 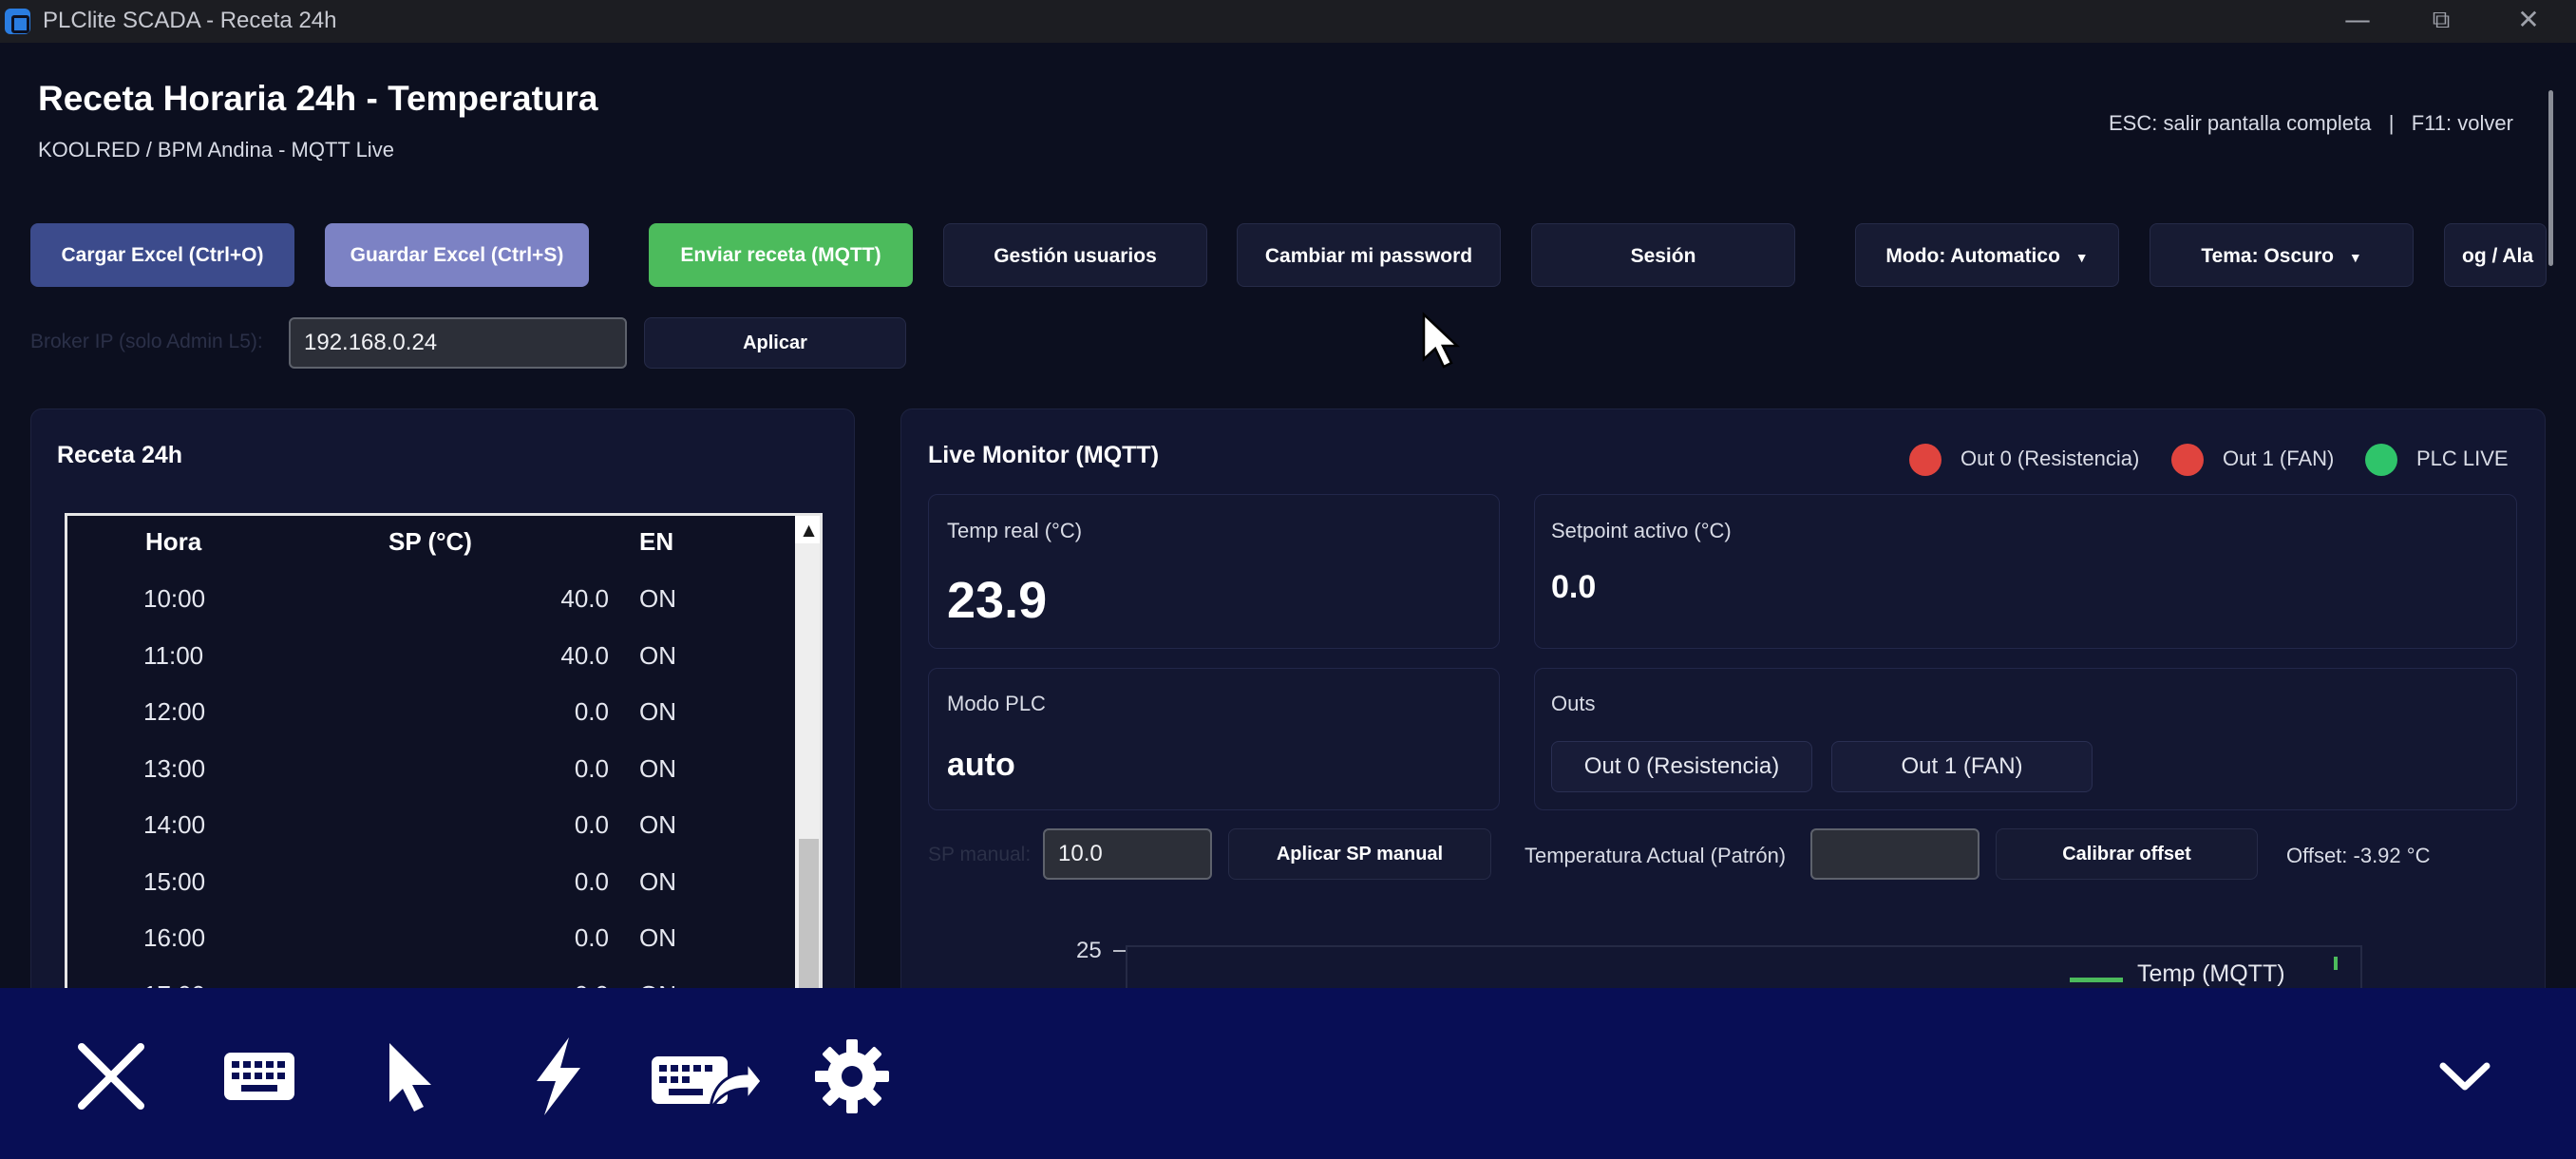 What do you see at coordinates (399, 599) in the screenshot?
I see `table-row: 10:00 40.0 ON` at bounding box center [399, 599].